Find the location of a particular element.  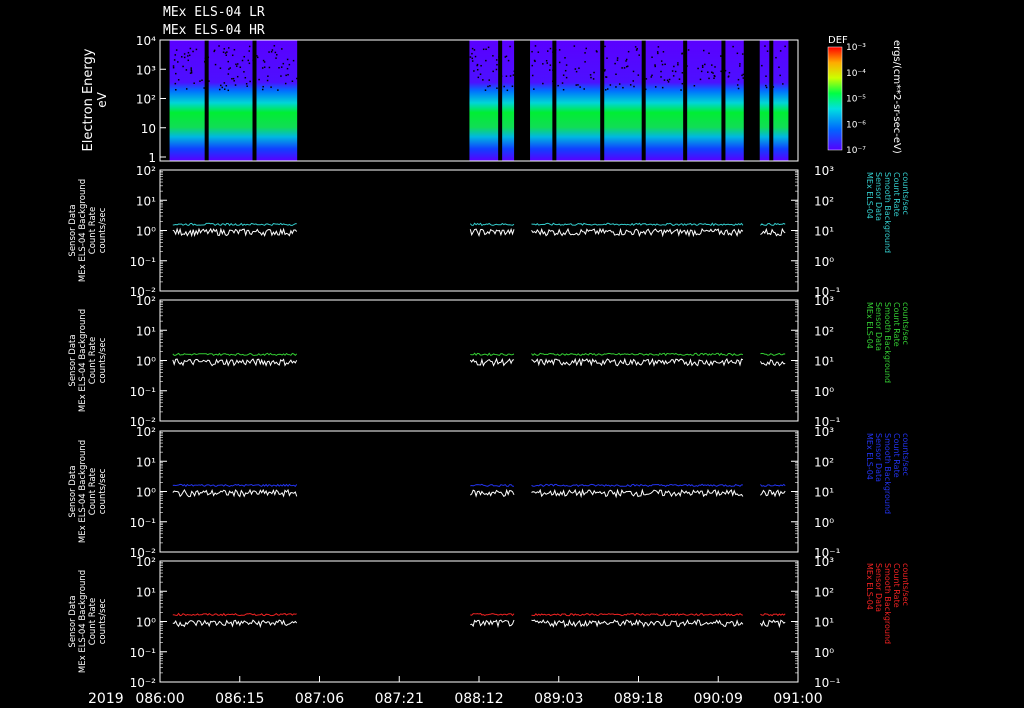

spectrogram-ylabel: Electron Energy is located at coordinates (88, 99).